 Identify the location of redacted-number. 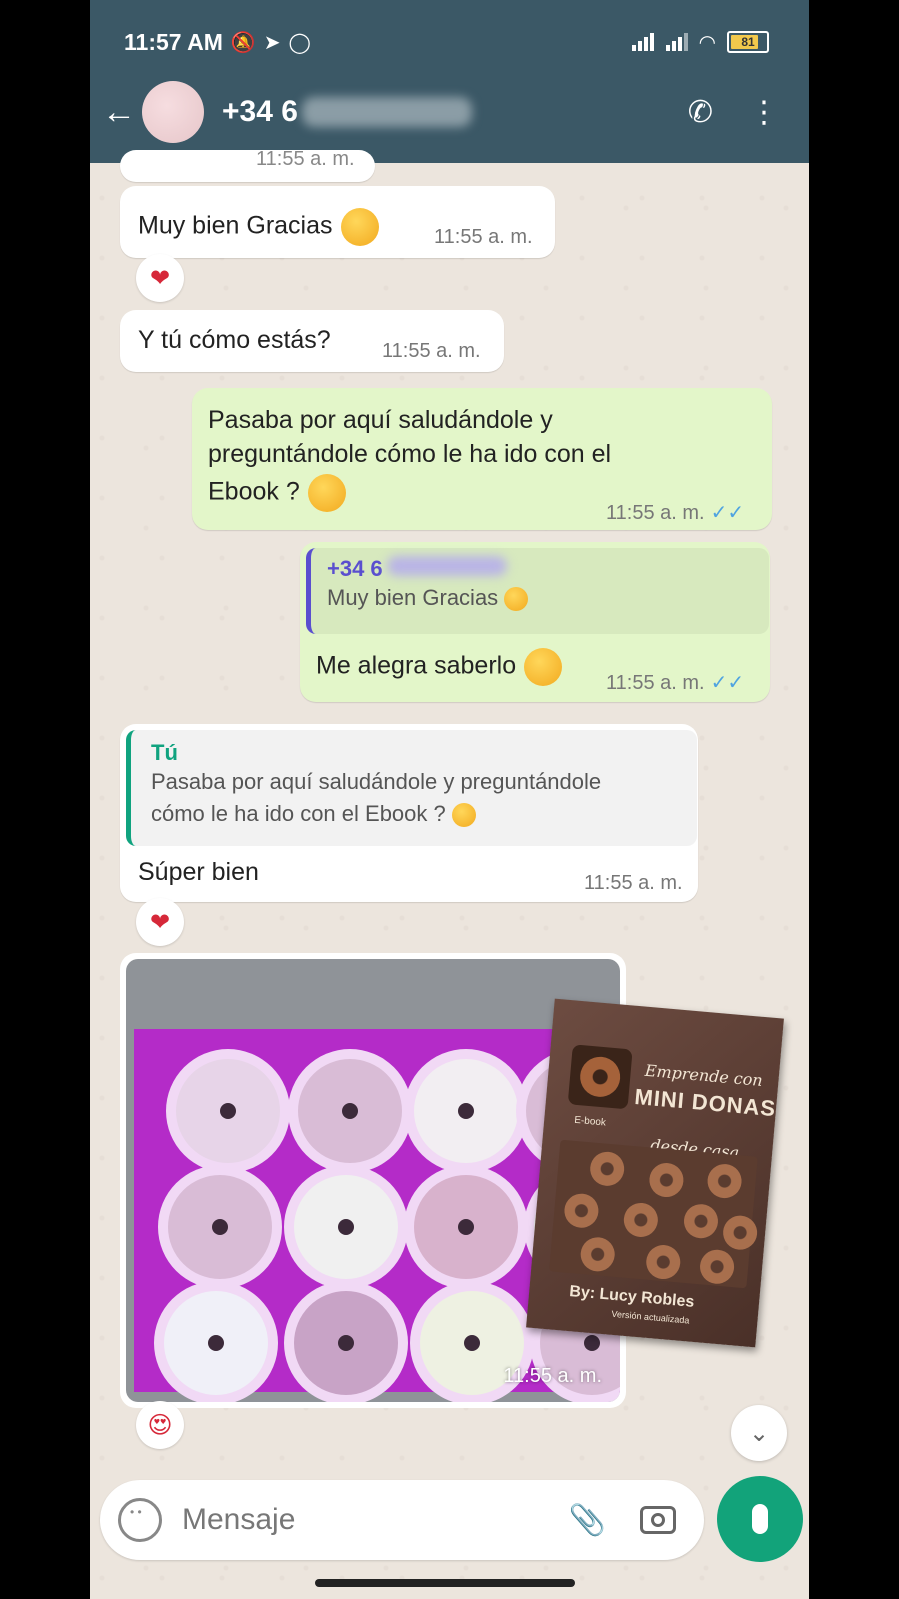
(386, 112).